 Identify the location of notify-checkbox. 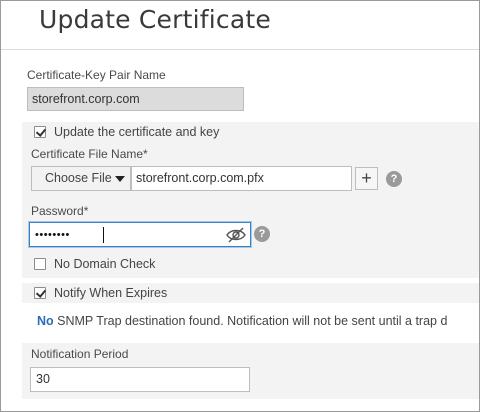
(40, 293).